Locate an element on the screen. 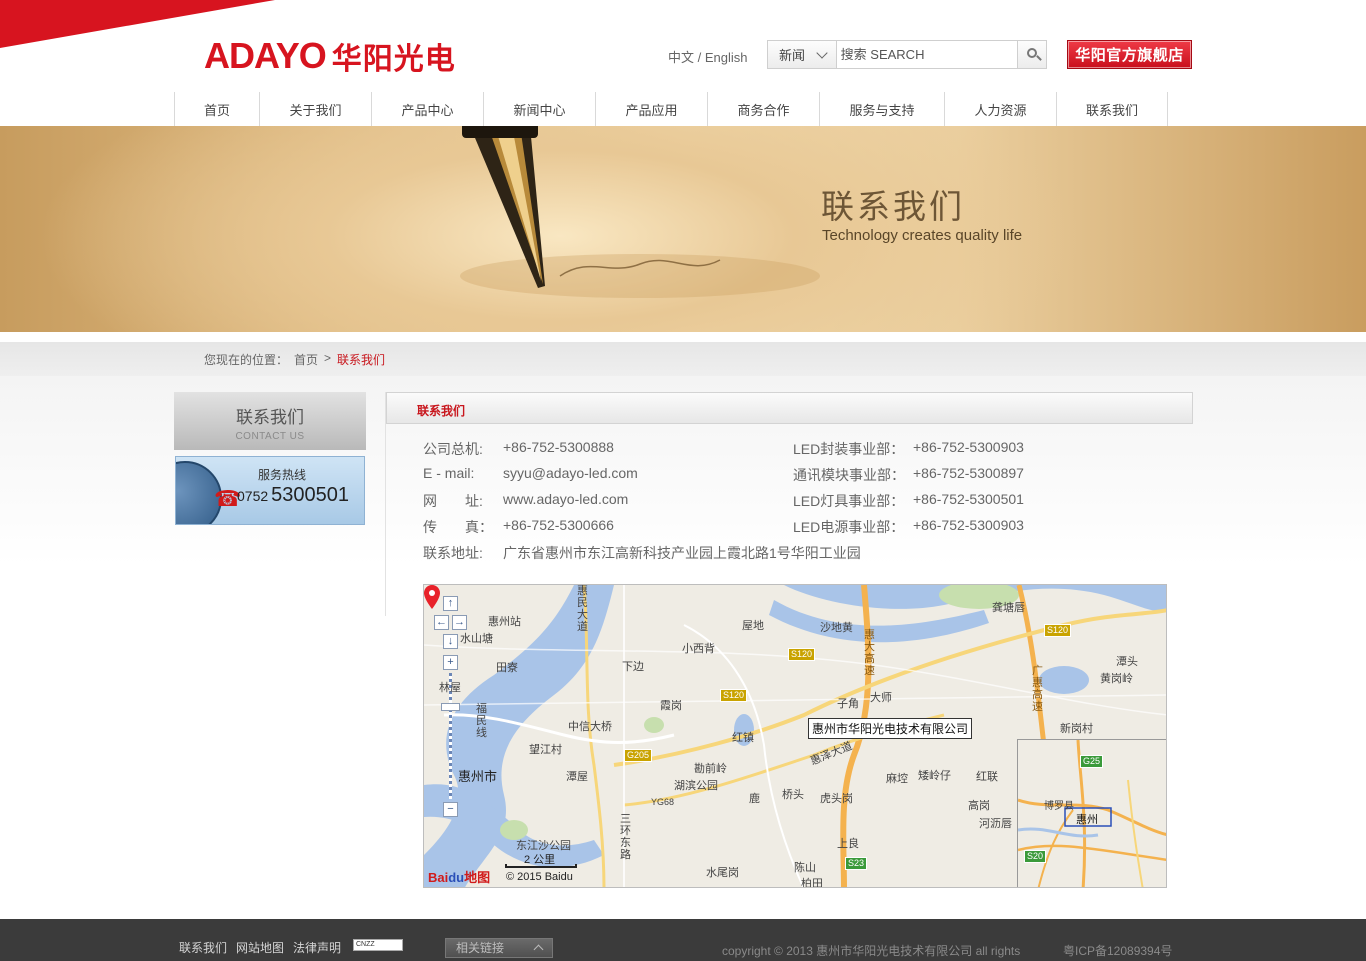 The width and height of the screenshot is (1366, 961). road-shield: S20 is located at coordinates (1035, 856).